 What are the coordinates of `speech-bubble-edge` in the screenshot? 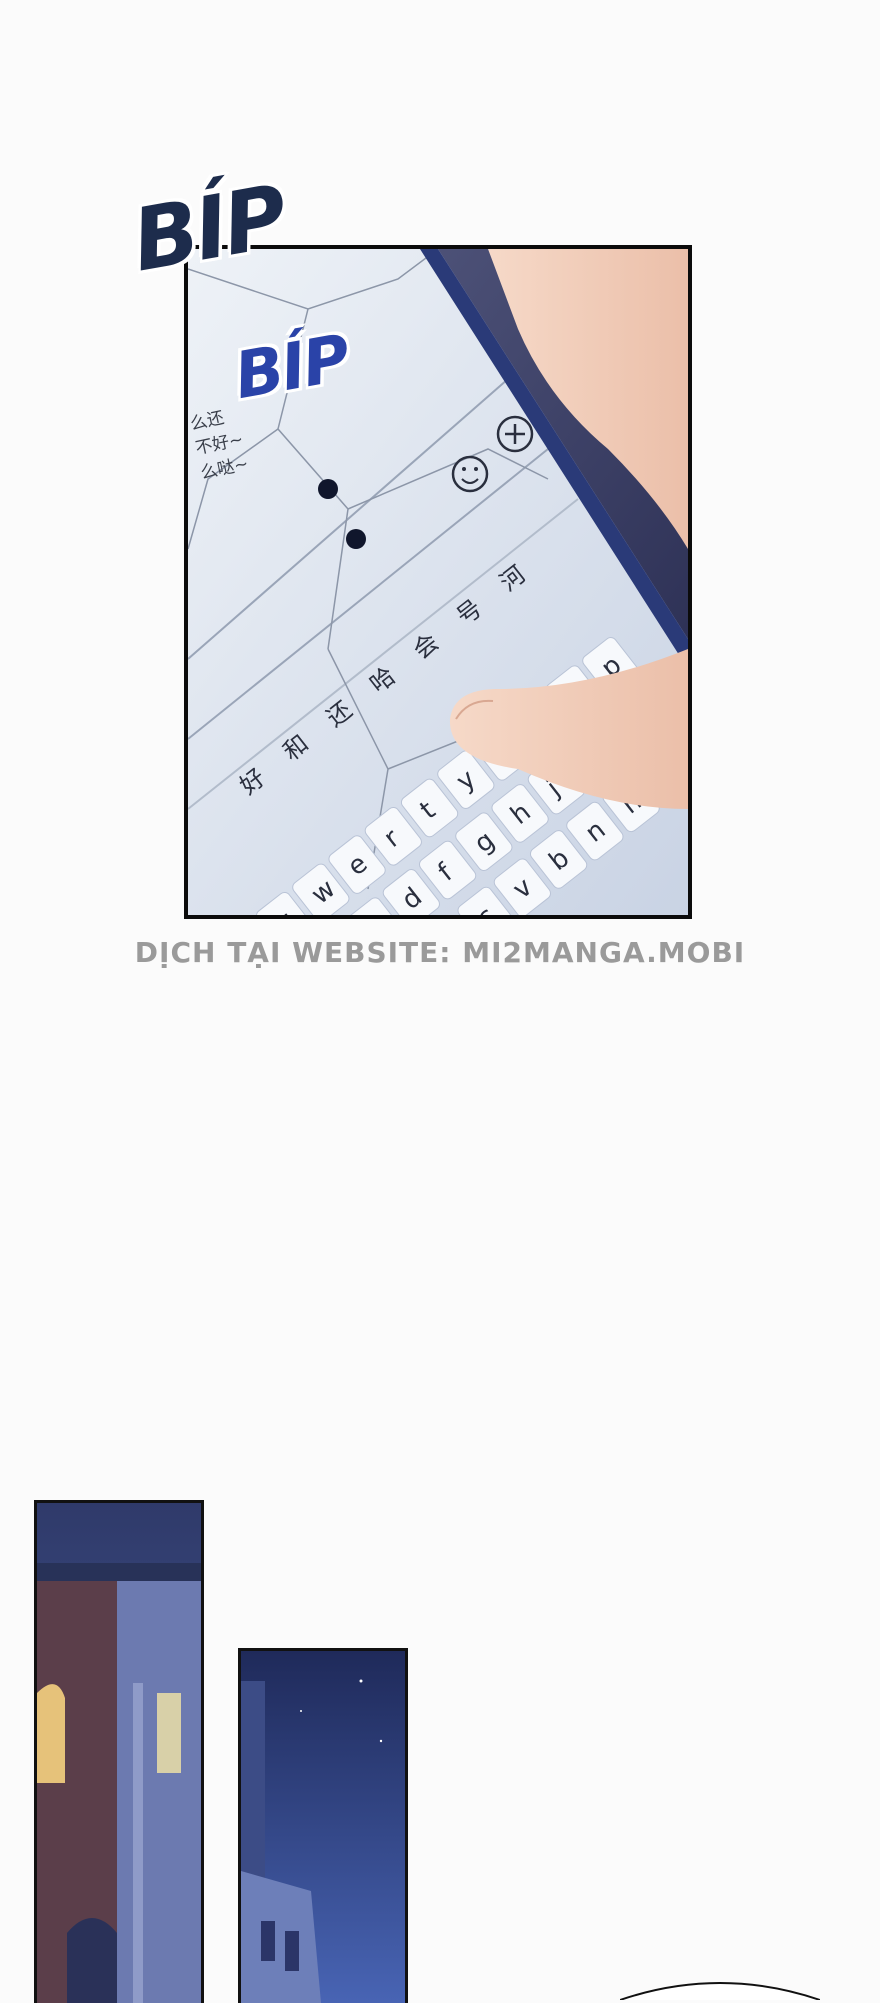 It's located at (720, 1988).